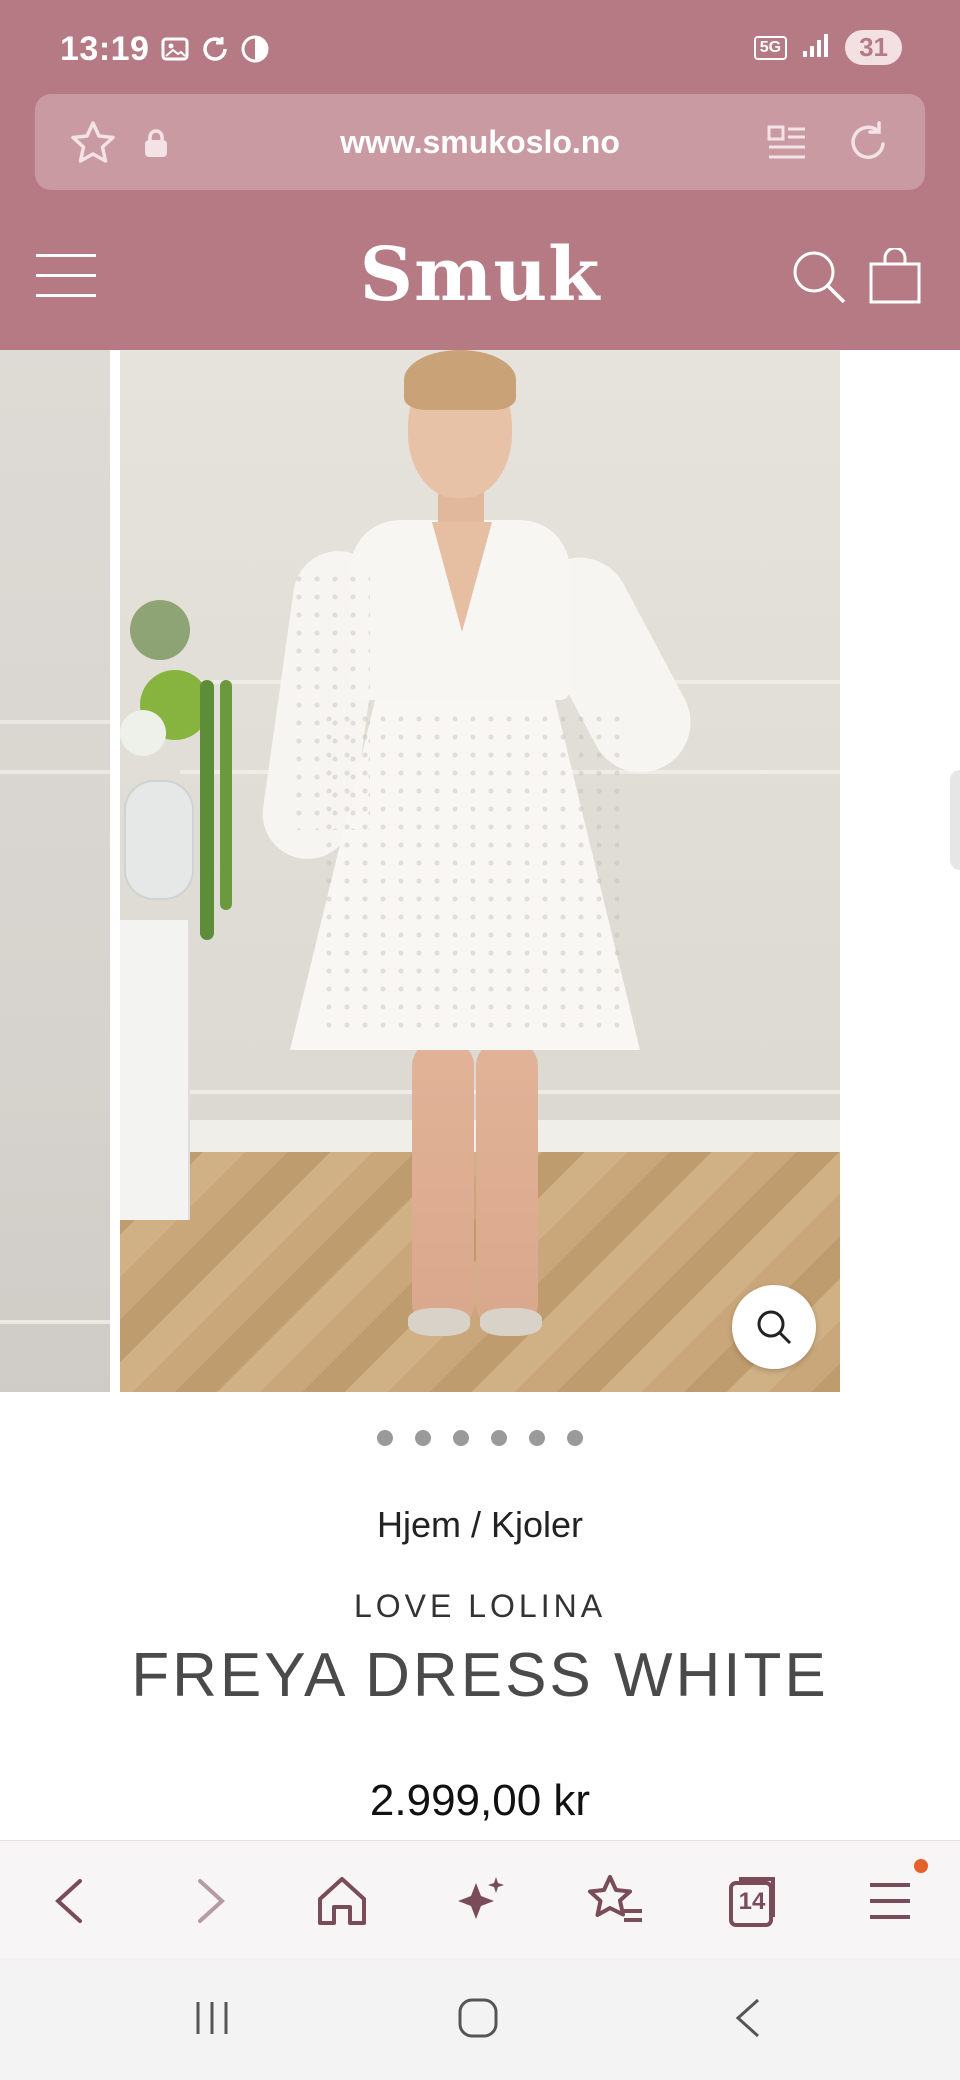  I want to click on system-back-icon, so click(750, 2020).